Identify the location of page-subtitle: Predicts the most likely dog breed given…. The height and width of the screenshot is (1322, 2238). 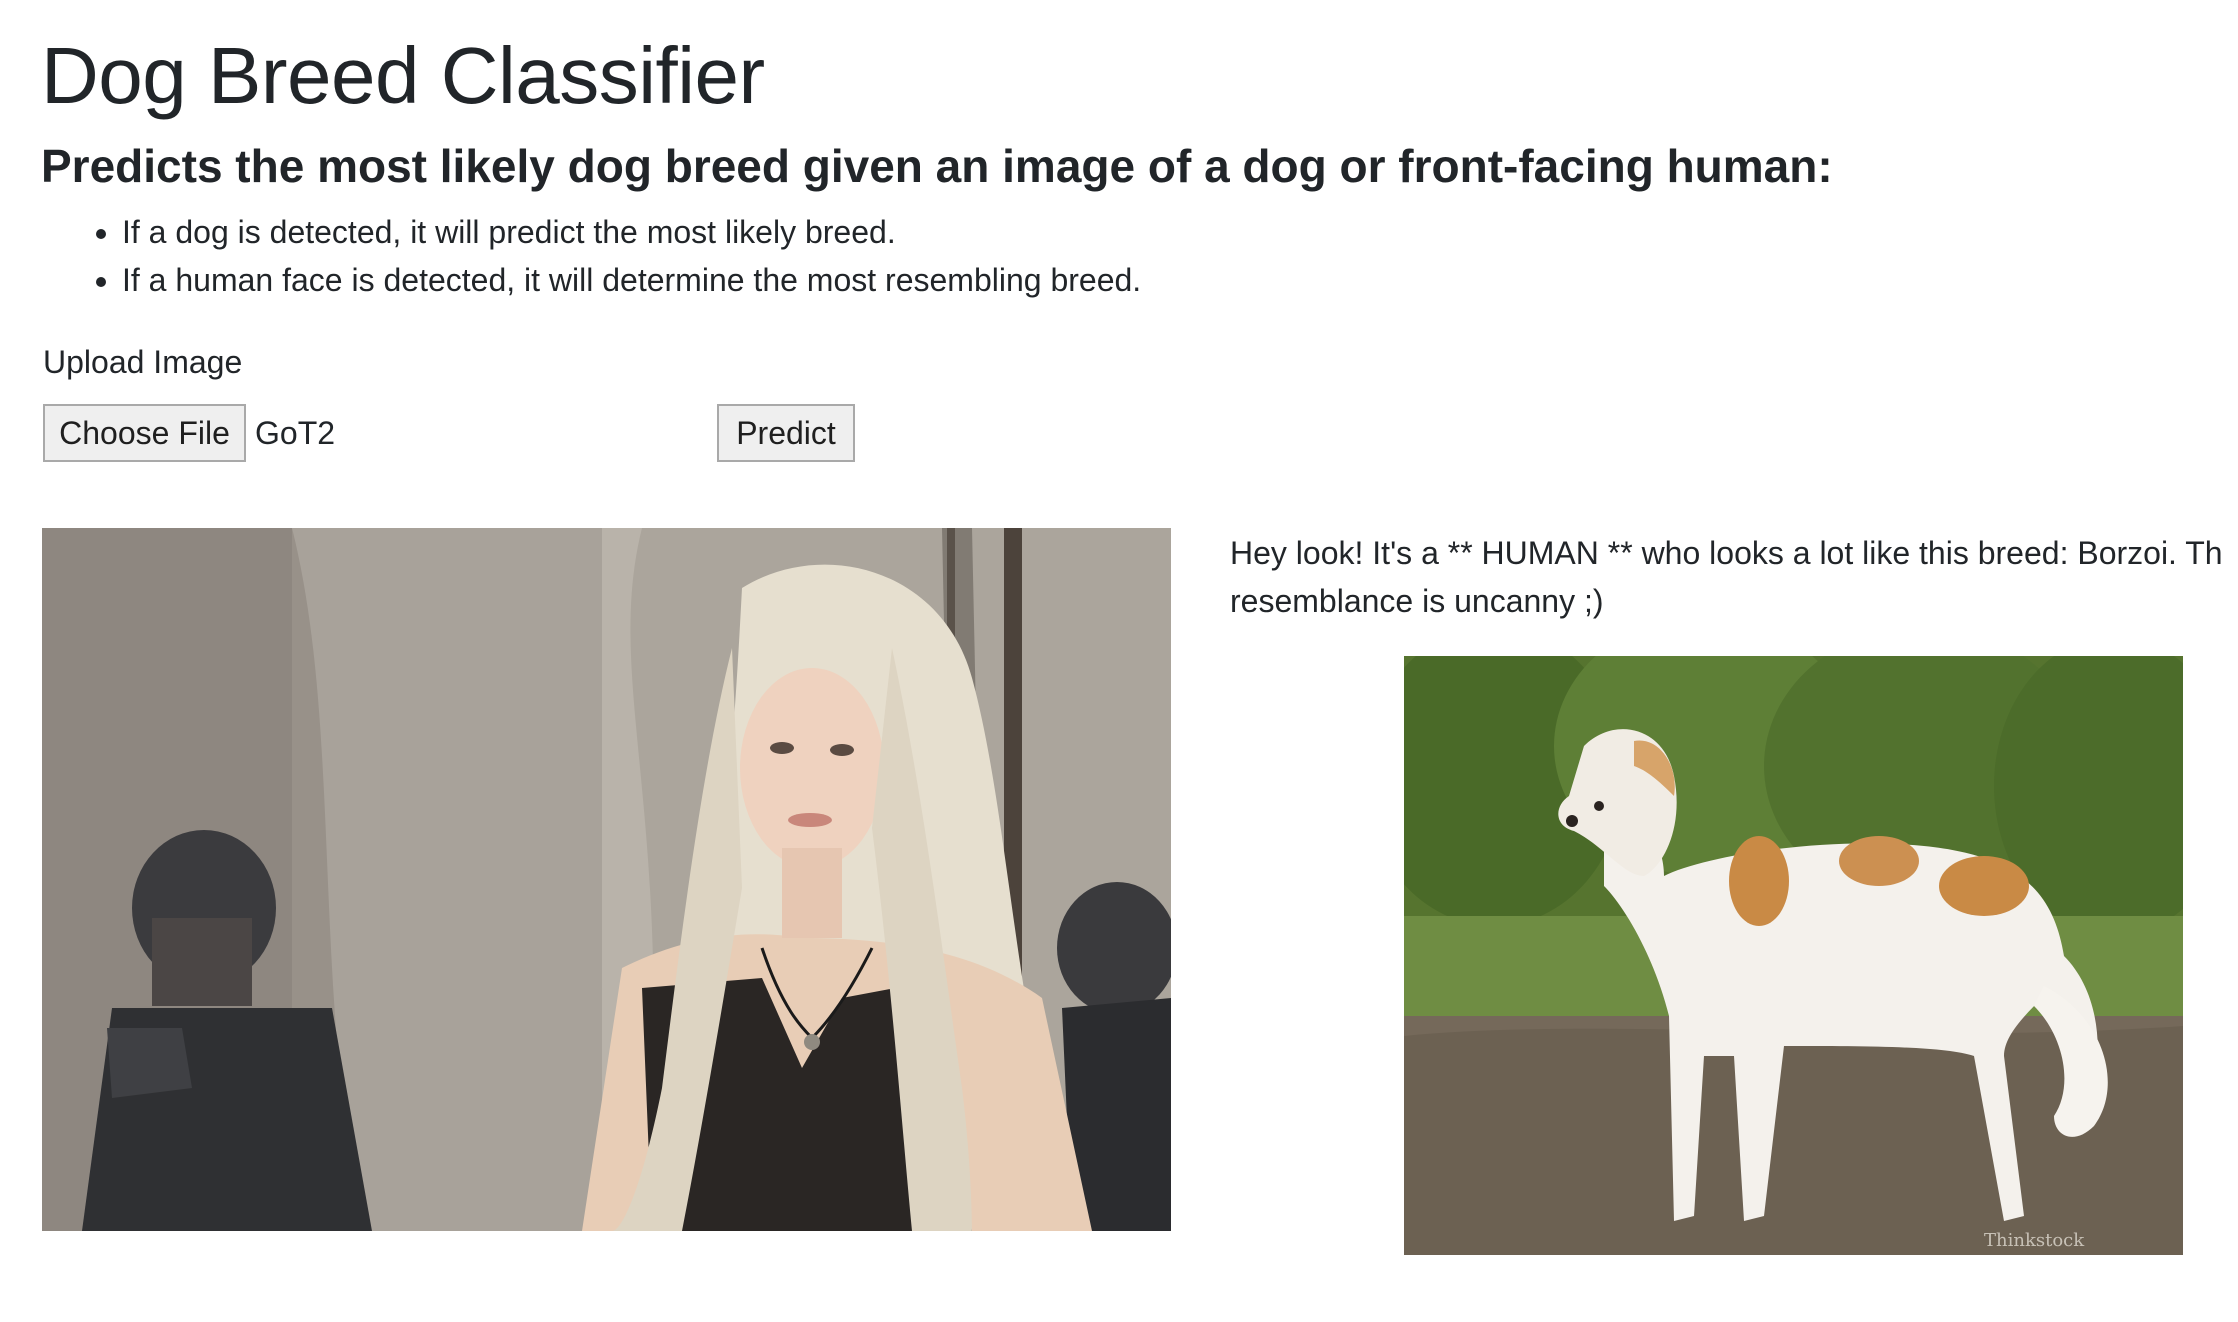
(937, 166).